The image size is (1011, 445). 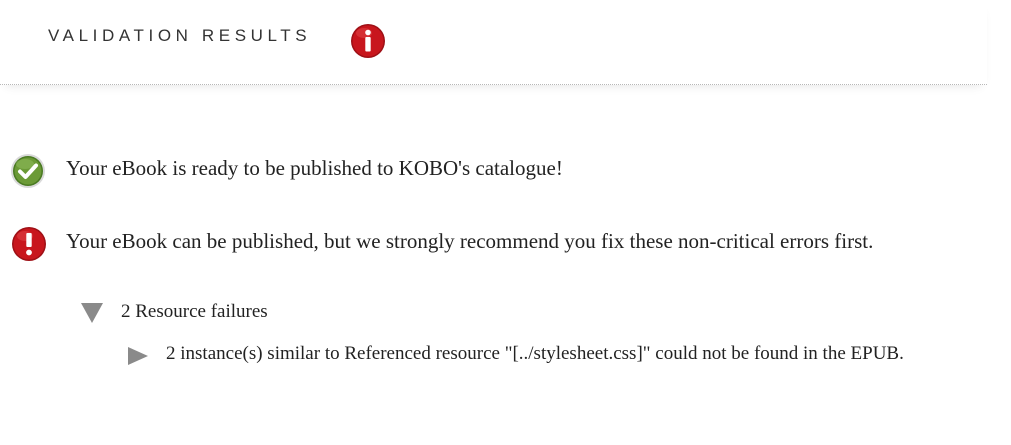 What do you see at coordinates (28, 171) in the screenshot?
I see `check-circle-icon` at bounding box center [28, 171].